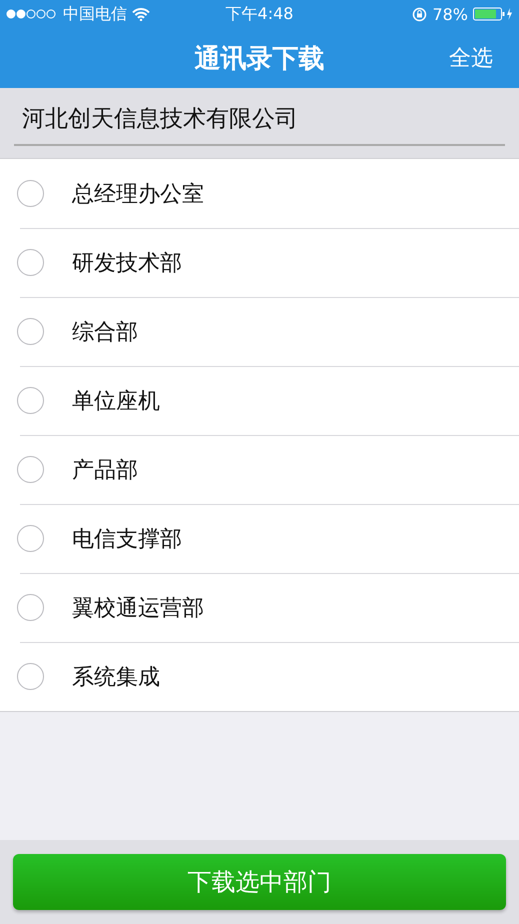 The image size is (519, 924). Describe the element at coordinates (32, 14) in the screenshot. I see `signal-icon` at that location.